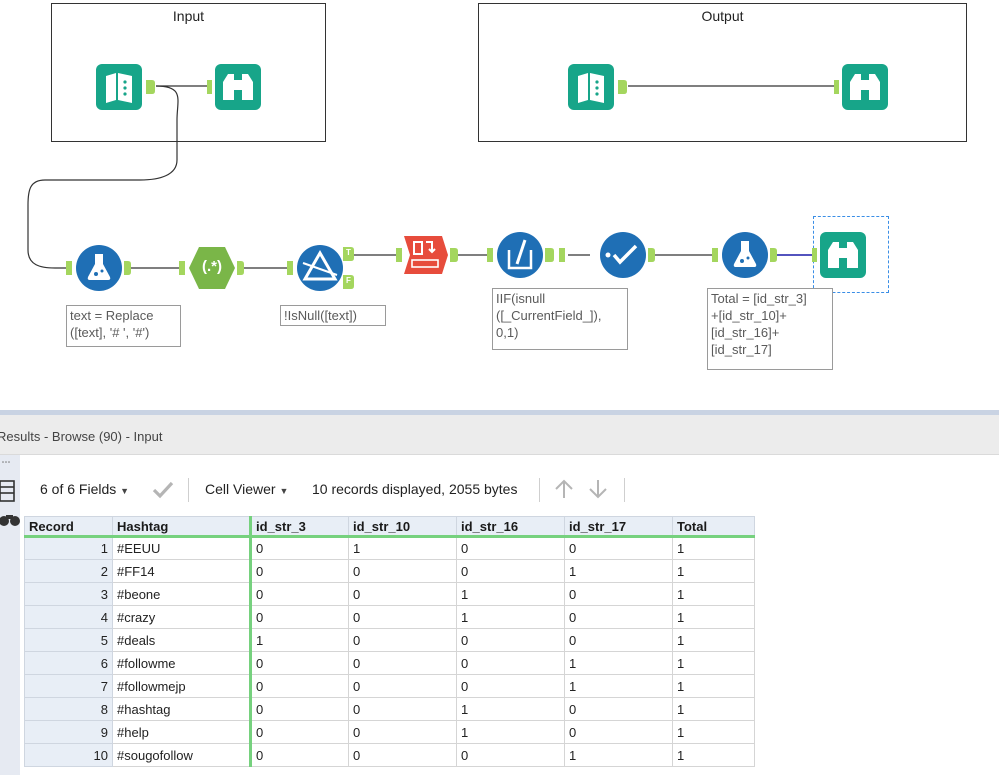 The height and width of the screenshot is (775, 999). What do you see at coordinates (97, 270) in the screenshot?
I see `formula-tool-replace` at bounding box center [97, 270].